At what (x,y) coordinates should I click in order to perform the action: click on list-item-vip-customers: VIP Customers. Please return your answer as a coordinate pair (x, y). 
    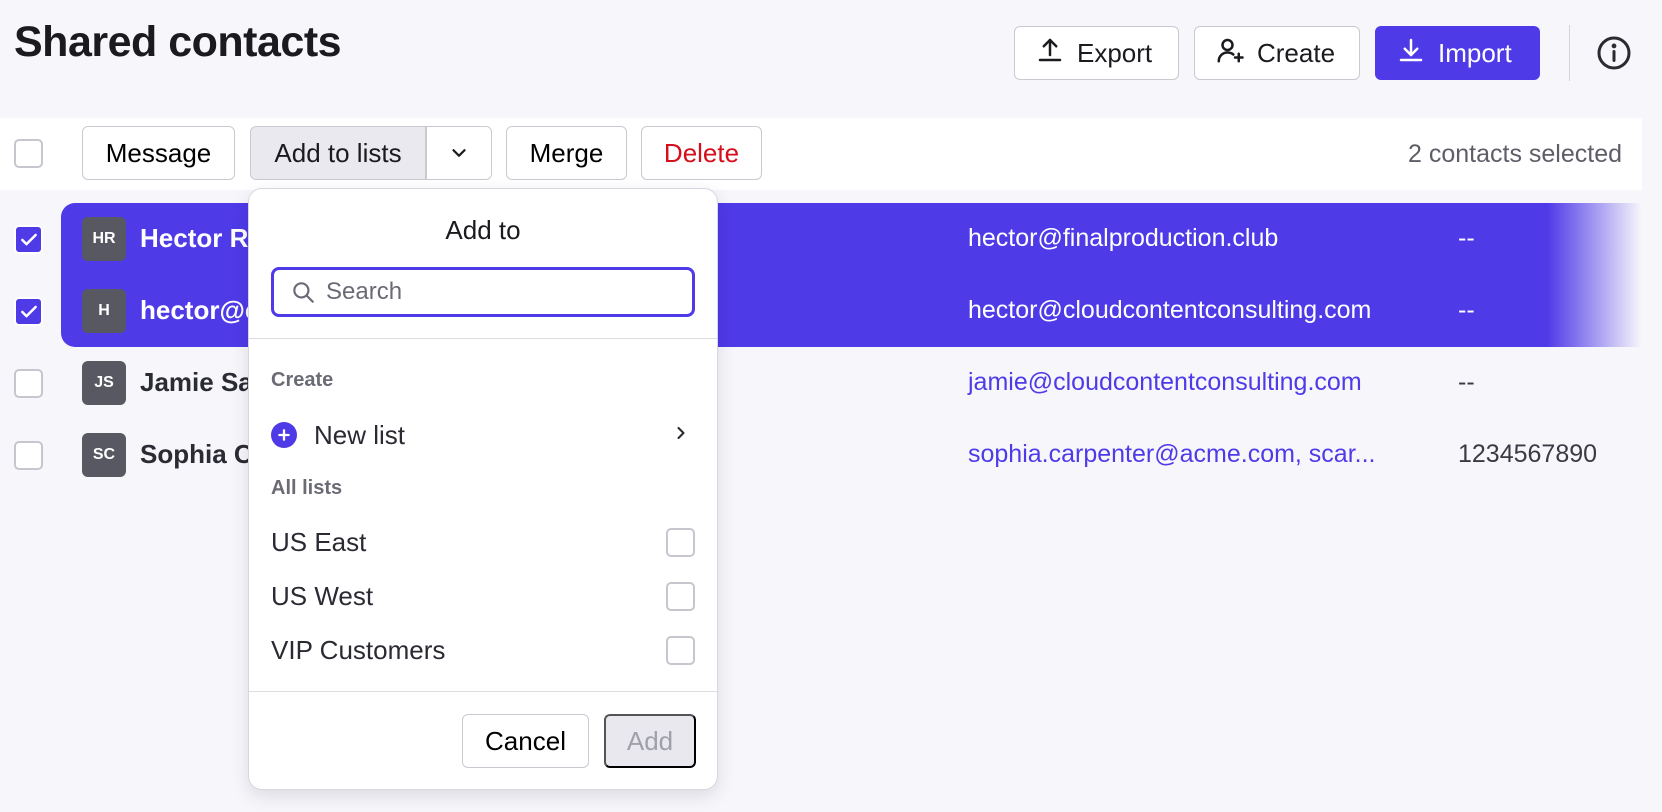
    Looking at the image, I should click on (483, 650).